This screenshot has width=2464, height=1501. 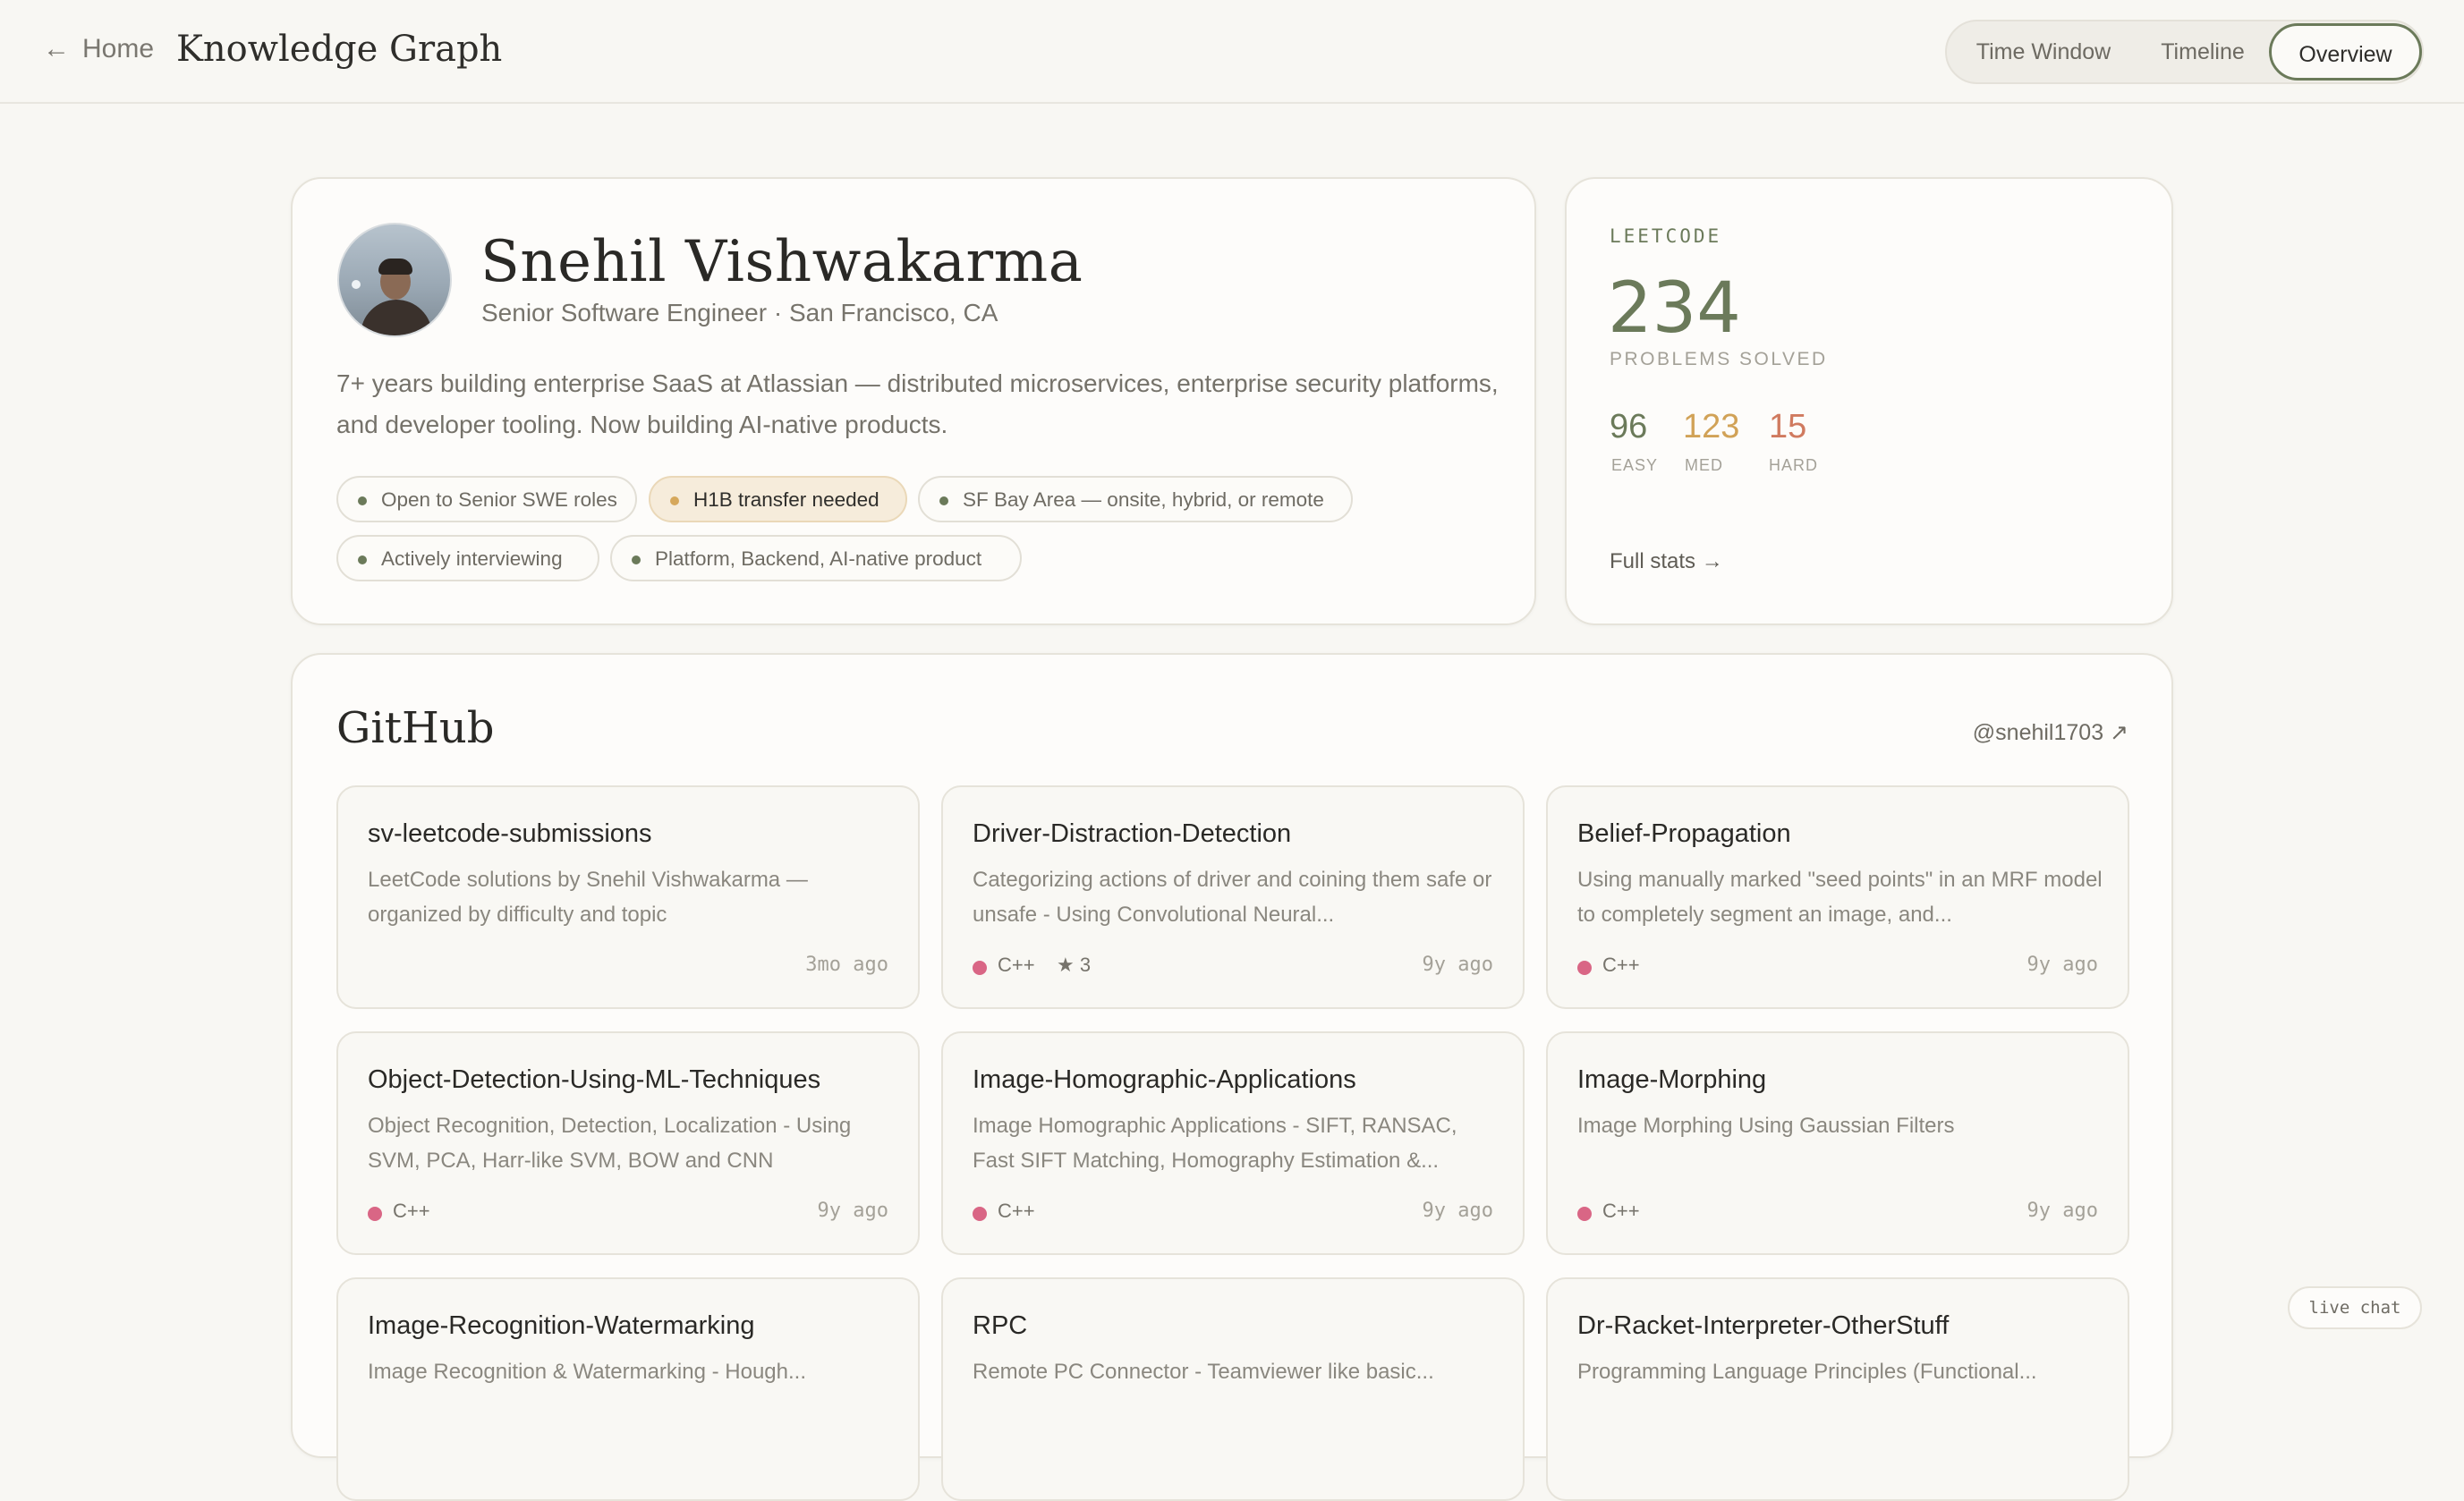 I want to click on status-tag: Open to Senior SWE roles, so click(x=487, y=499).